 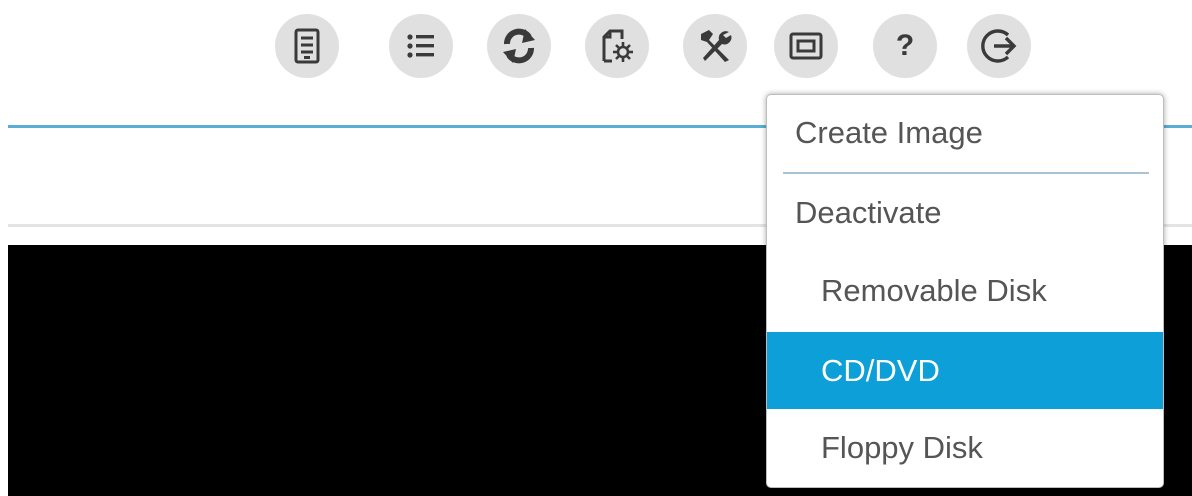 What do you see at coordinates (965, 133) in the screenshot?
I see `menu-item-create-image: Create Image` at bounding box center [965, 133].